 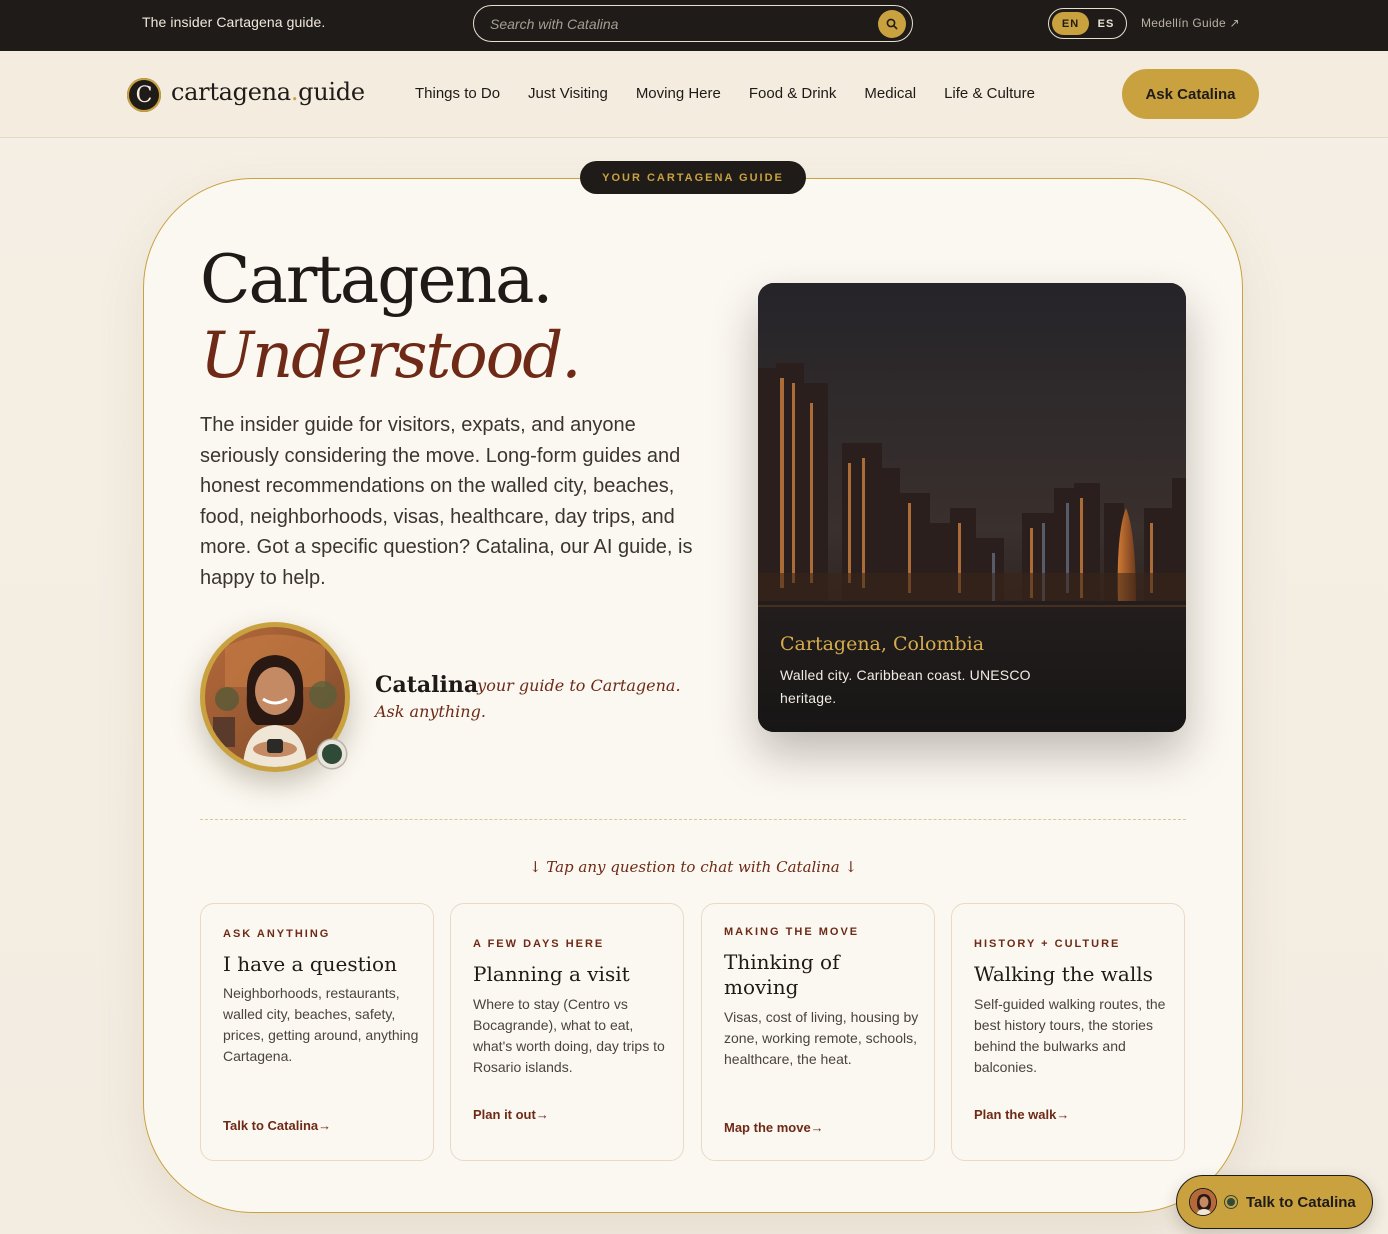 What do you see at coordinates (989, 93) in the screenshot?
I see `nav-item-life-culture: Life & Culture` at bounding box center [989, 93].